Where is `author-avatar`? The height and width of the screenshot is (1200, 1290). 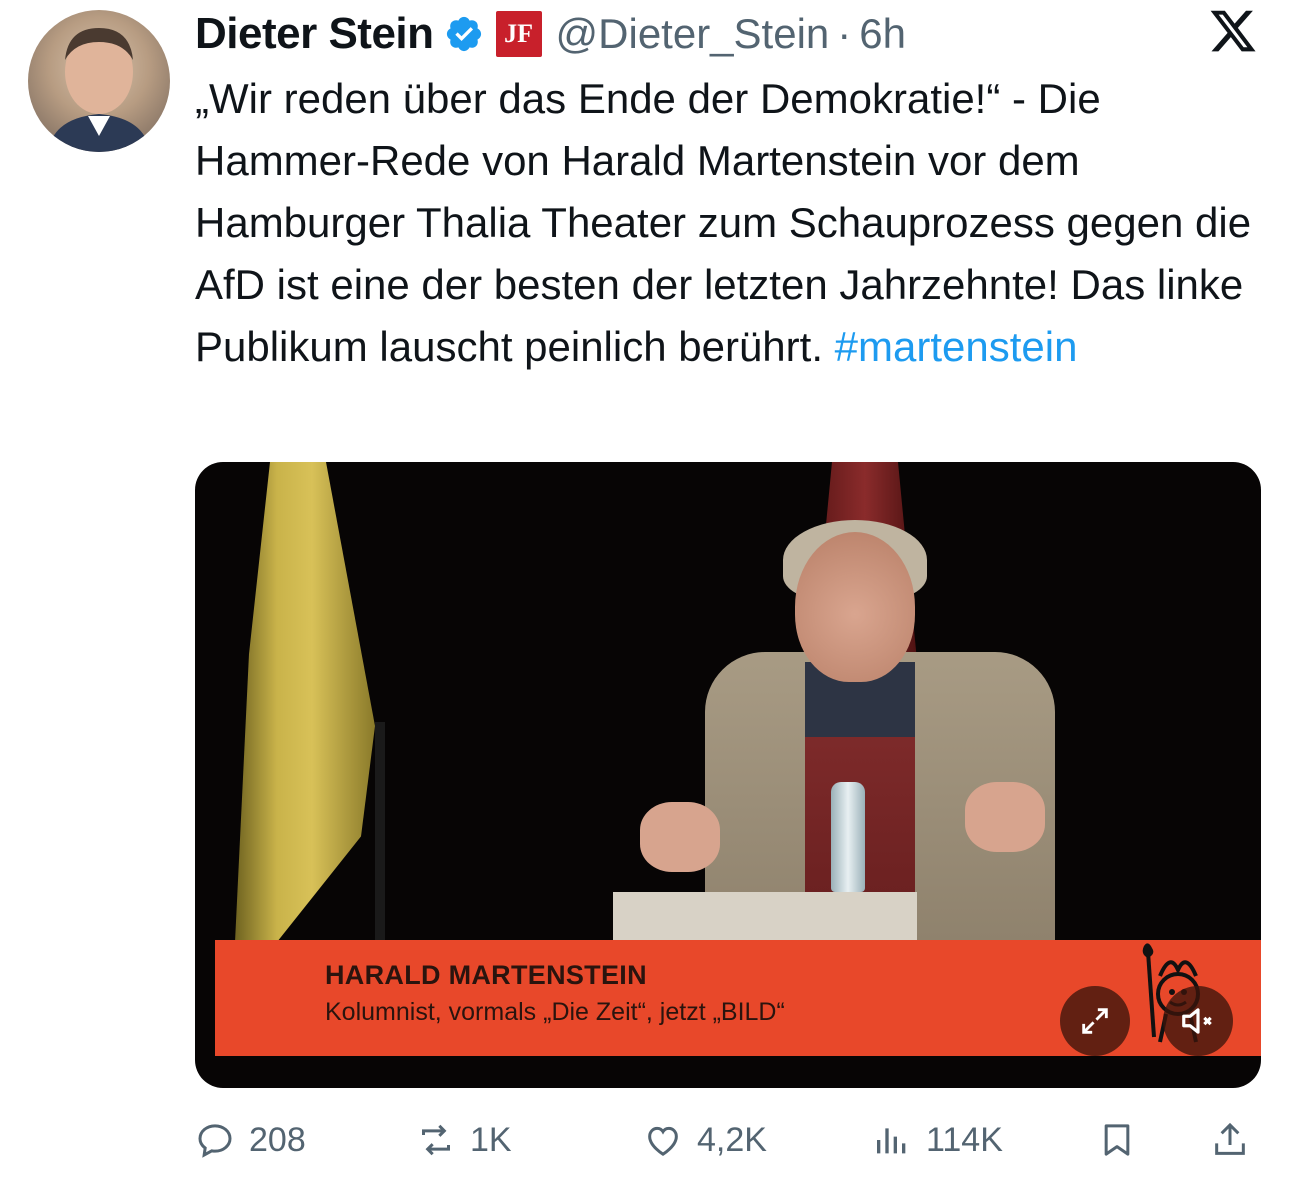
author-avatar is located at coordinates (99, 81).